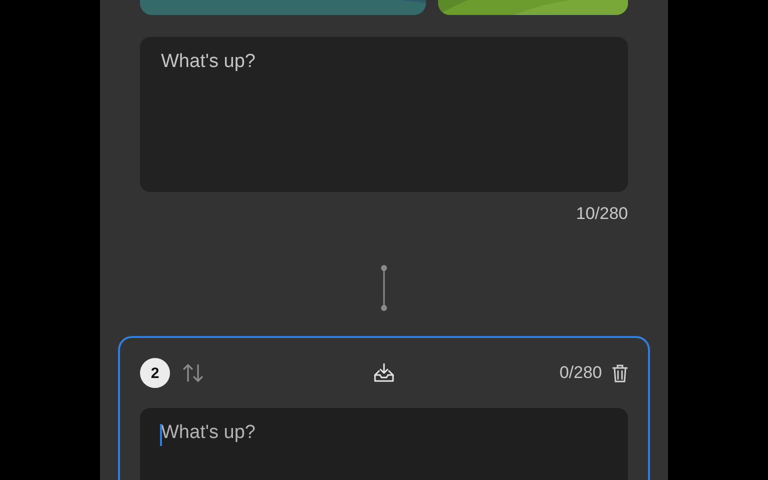  Describe the element at coordinates (620, 373) in the screenshot. I see `trash-icon` at that location.